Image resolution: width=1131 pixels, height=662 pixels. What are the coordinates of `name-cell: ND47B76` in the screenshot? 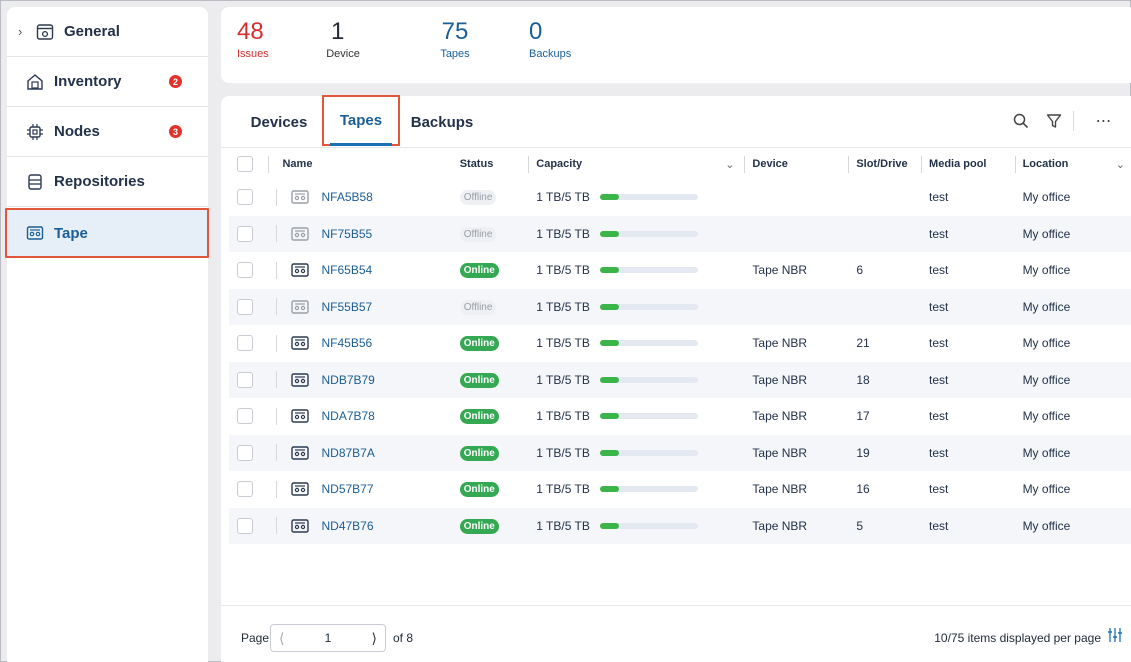 It's located at (364, 525).